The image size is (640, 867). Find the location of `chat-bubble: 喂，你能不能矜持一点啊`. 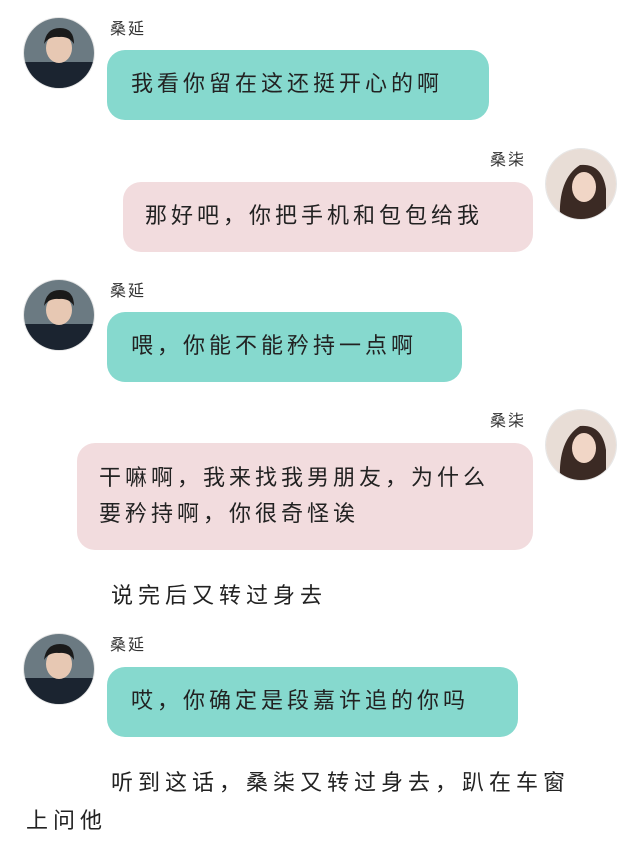

chat-bubble: 喂，你能不能矜持一点啊 is located at coordinates (284, 347).